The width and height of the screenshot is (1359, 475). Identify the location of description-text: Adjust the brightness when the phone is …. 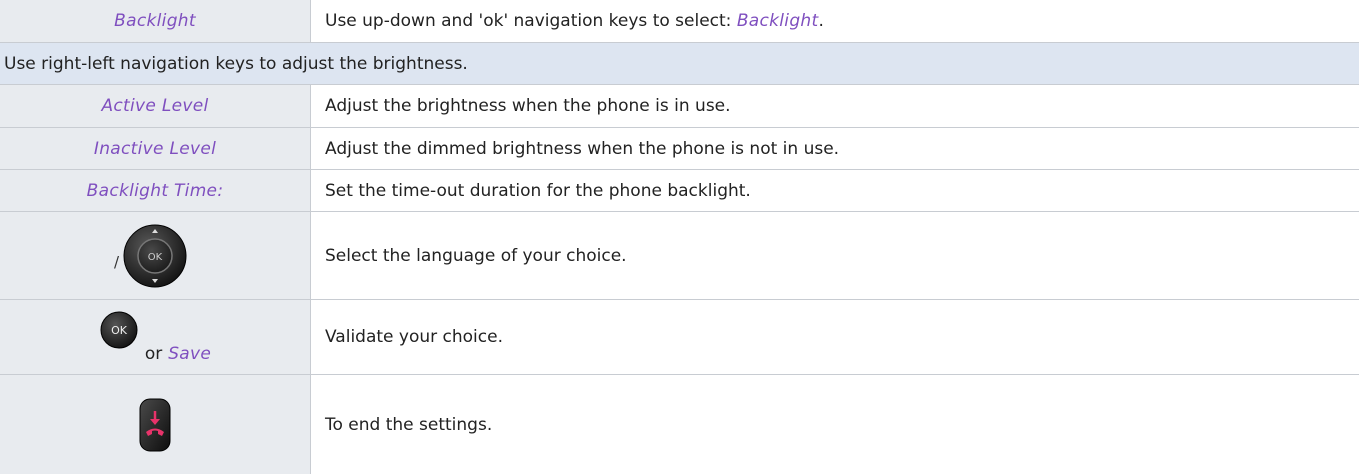
(528, 106).